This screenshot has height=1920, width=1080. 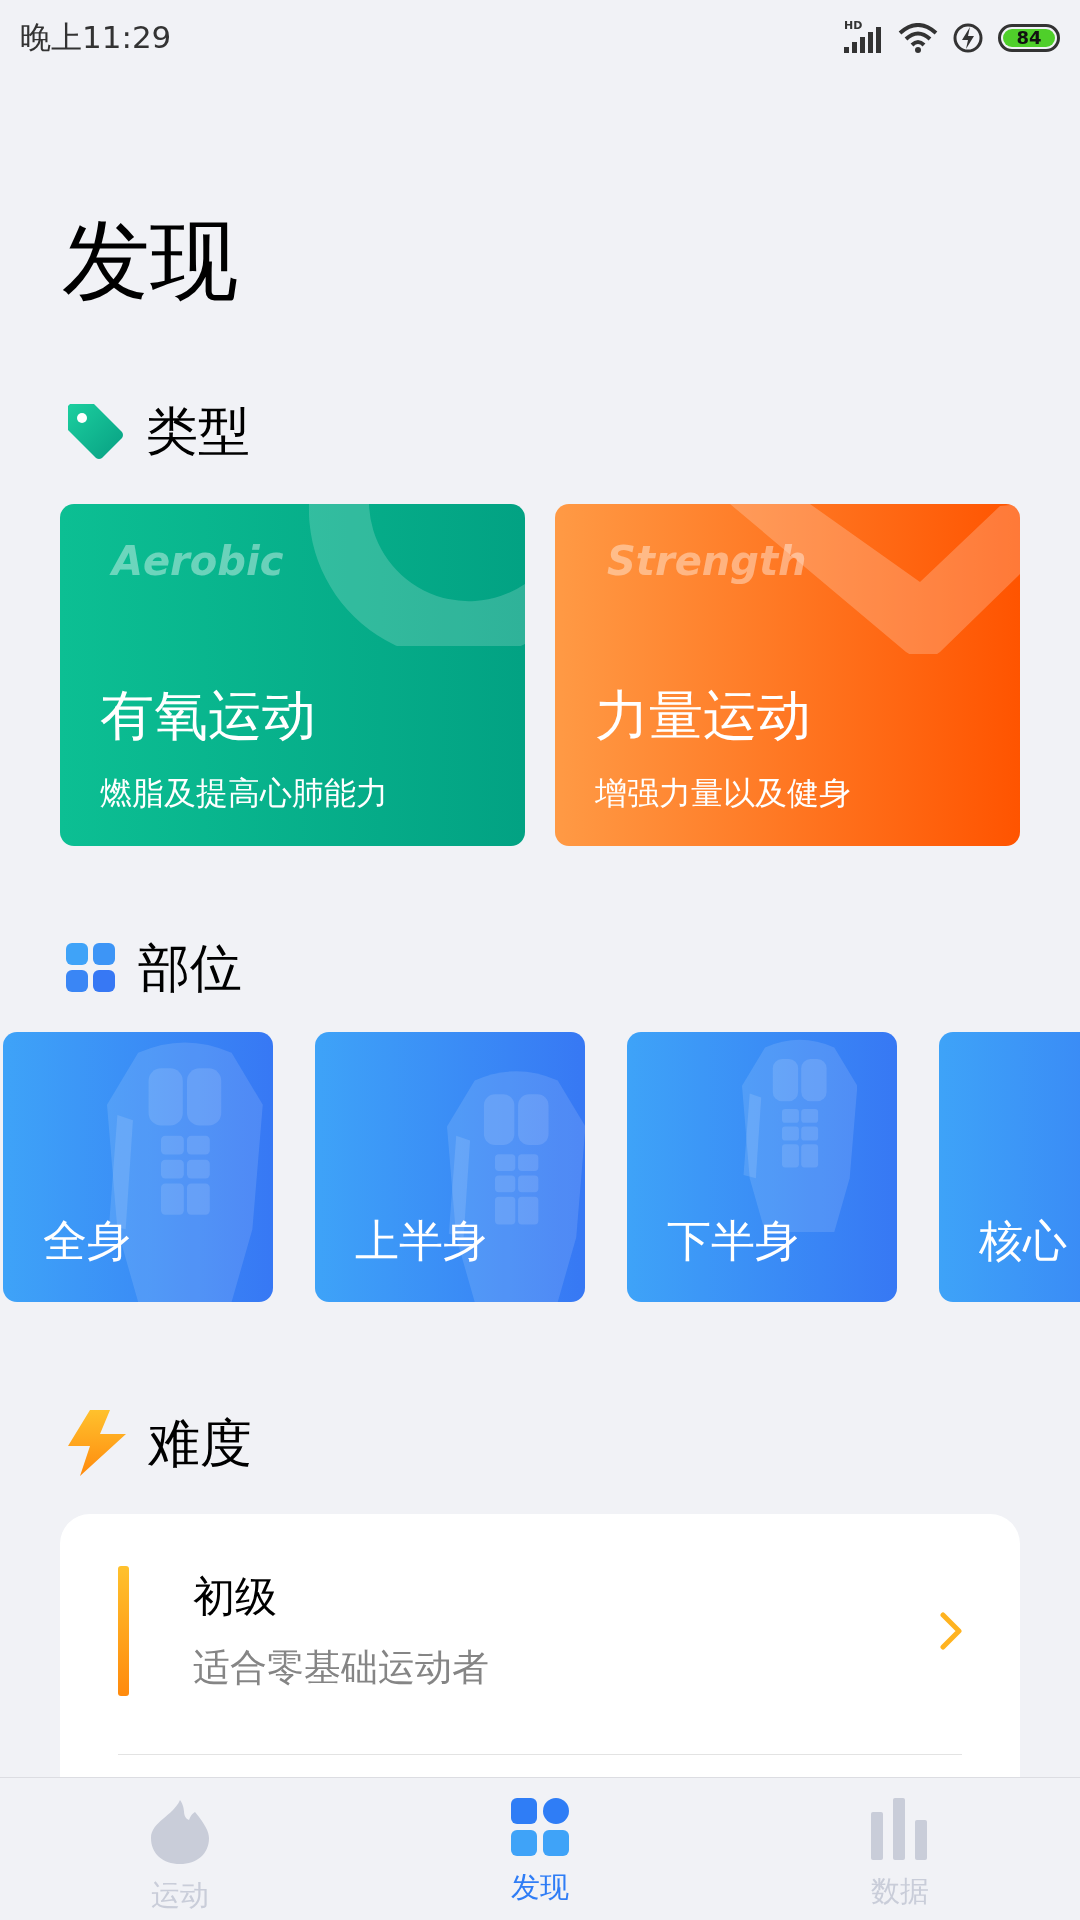 I want to click on body-part-label: 核心, so click(x=1023, y=1241).